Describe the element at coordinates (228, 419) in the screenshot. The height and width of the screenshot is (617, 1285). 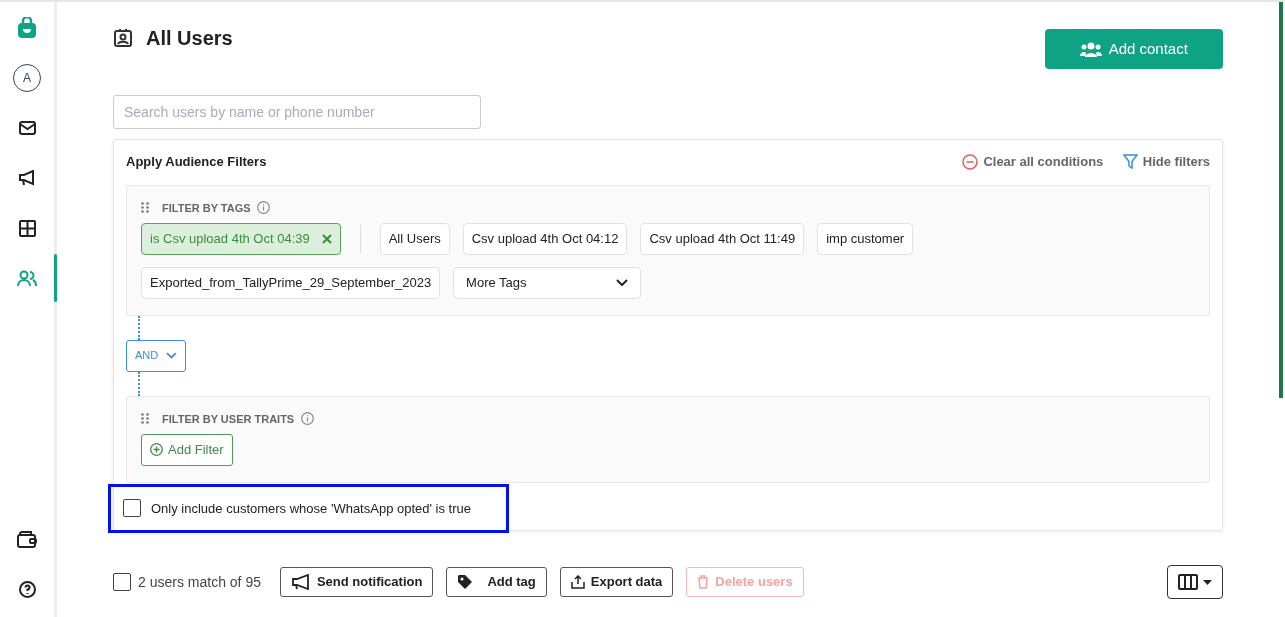
I see `section-label: FILTER BY USER TRAITS` at that location.